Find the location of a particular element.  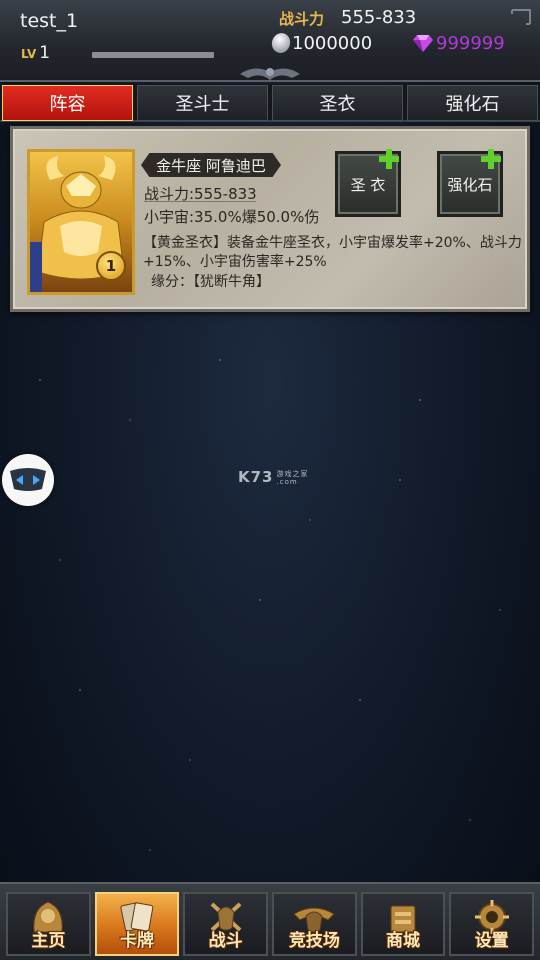

player-level: LV 1 is located at coordinates (35, 53).